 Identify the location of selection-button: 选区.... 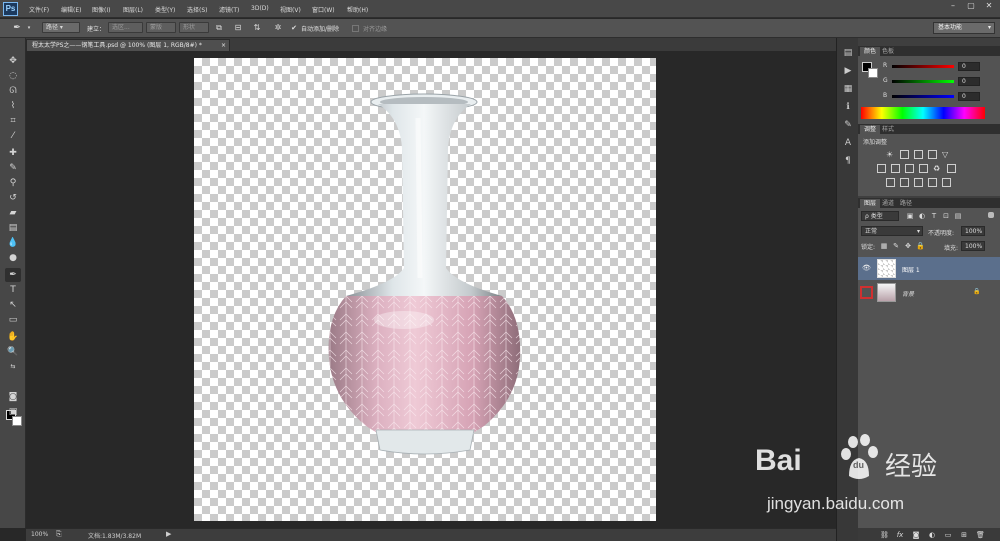
(125, 27).